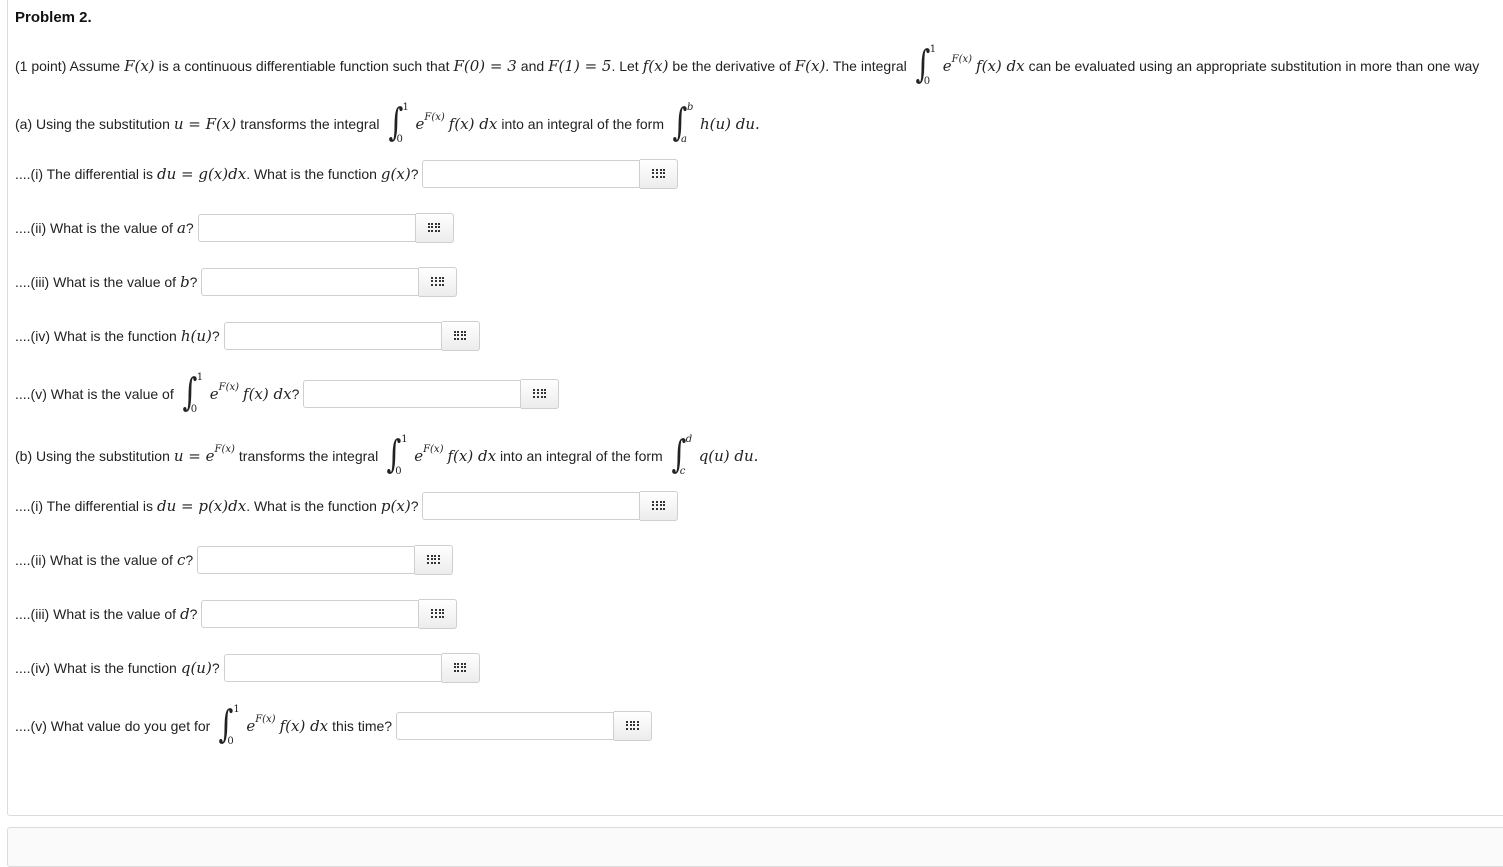 The width and height of the screenshot is (1503, 867). Describe the element at coordinates (194, 456) in the screenshot. I see `part-b-sub: u = e` at that location.